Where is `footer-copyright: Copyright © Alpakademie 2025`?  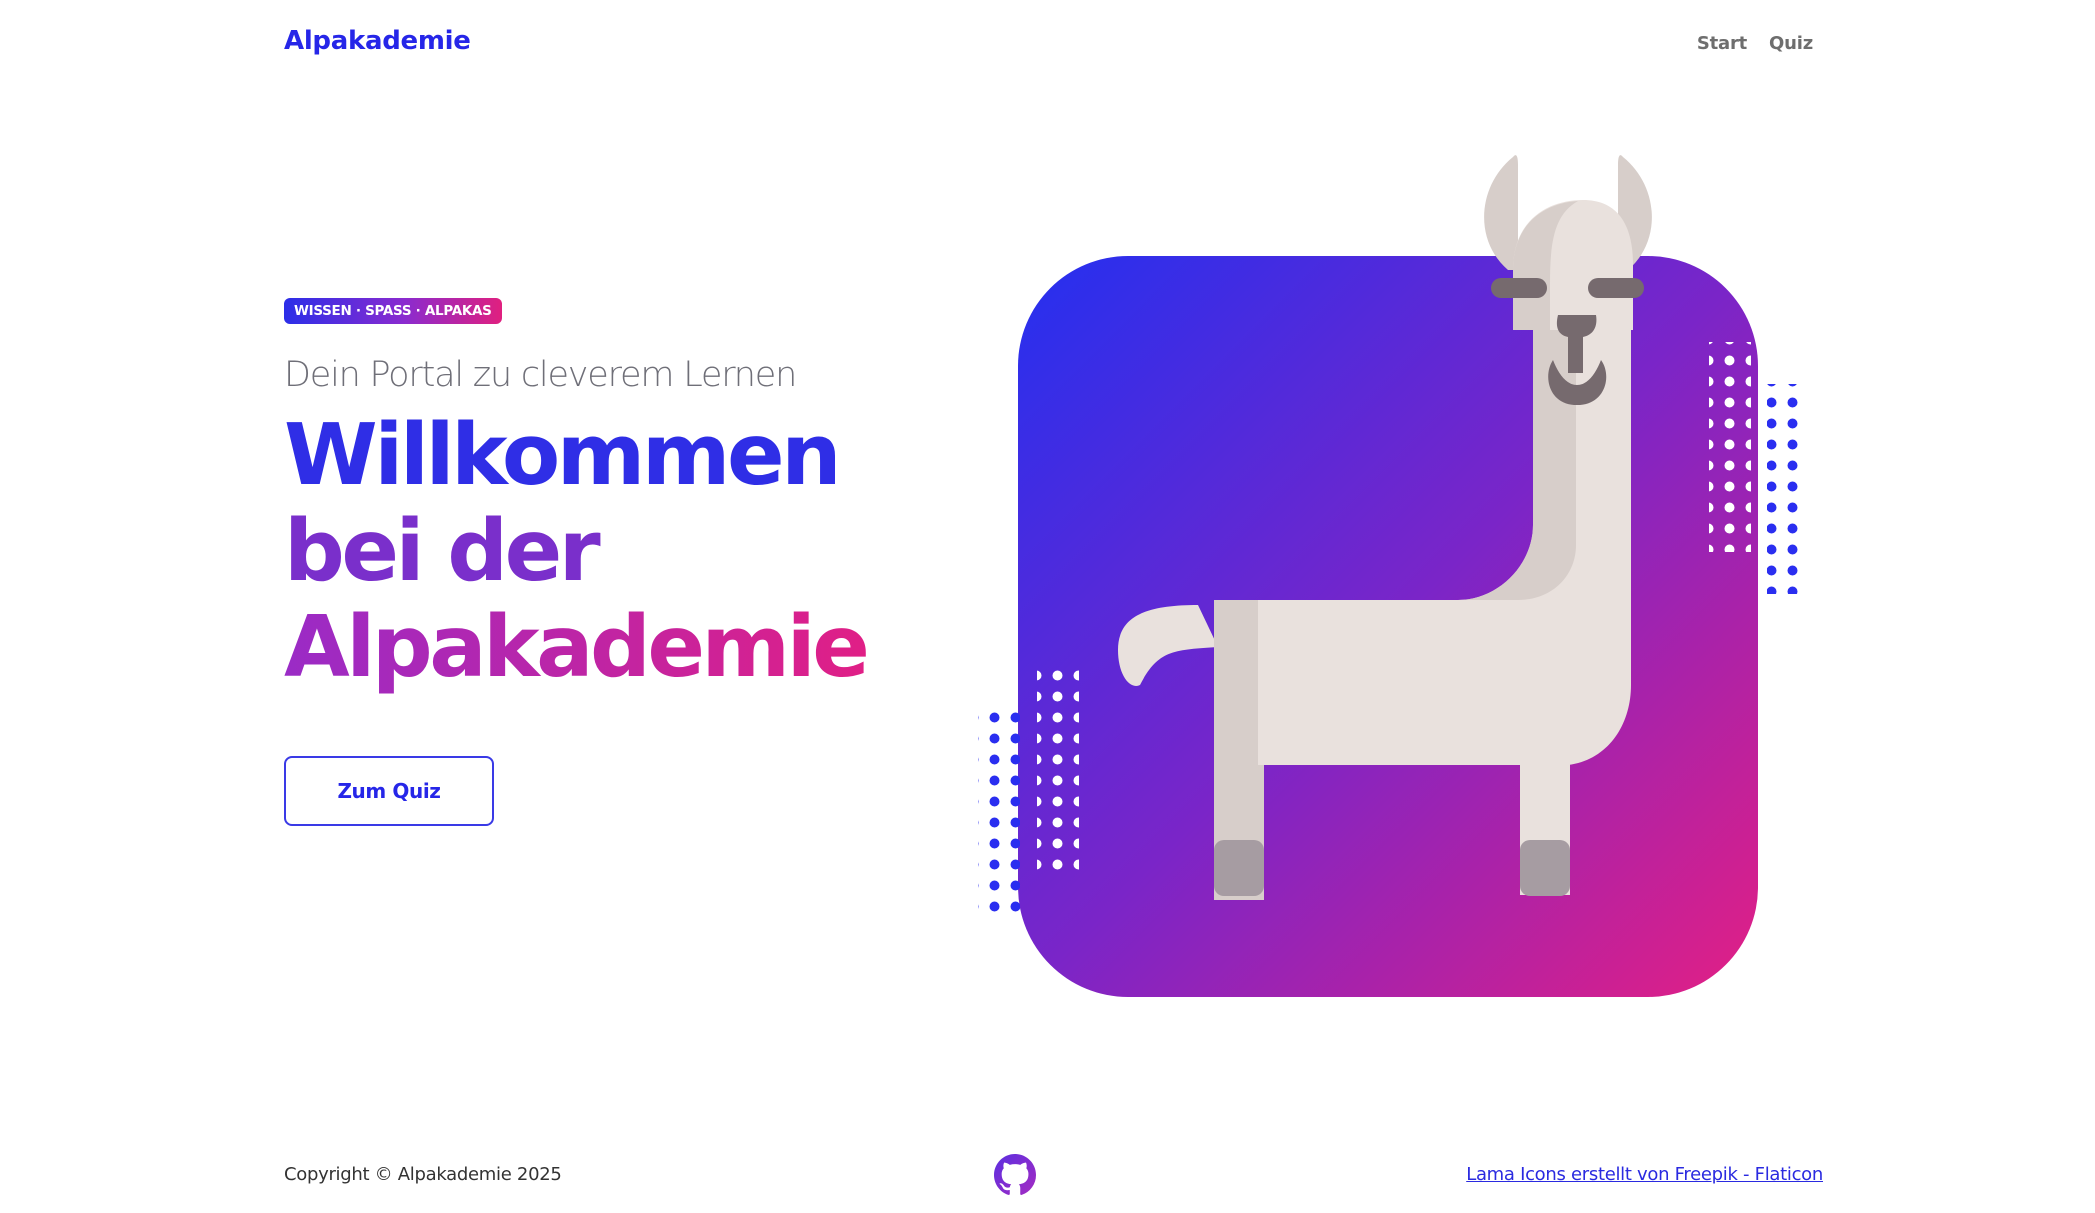
footer-copyright: Copyright © Alpakademie 2025 is located at coordinates (423, 1174).